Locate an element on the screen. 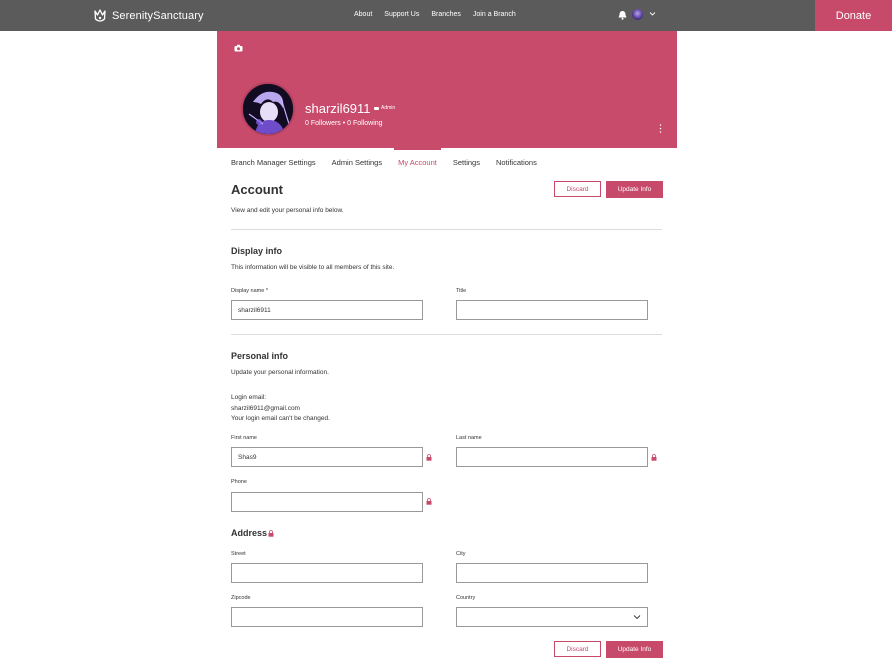 The image size is (892, 672). tab-admin-settings: Admin Settings is located at coordinates (357, 160).